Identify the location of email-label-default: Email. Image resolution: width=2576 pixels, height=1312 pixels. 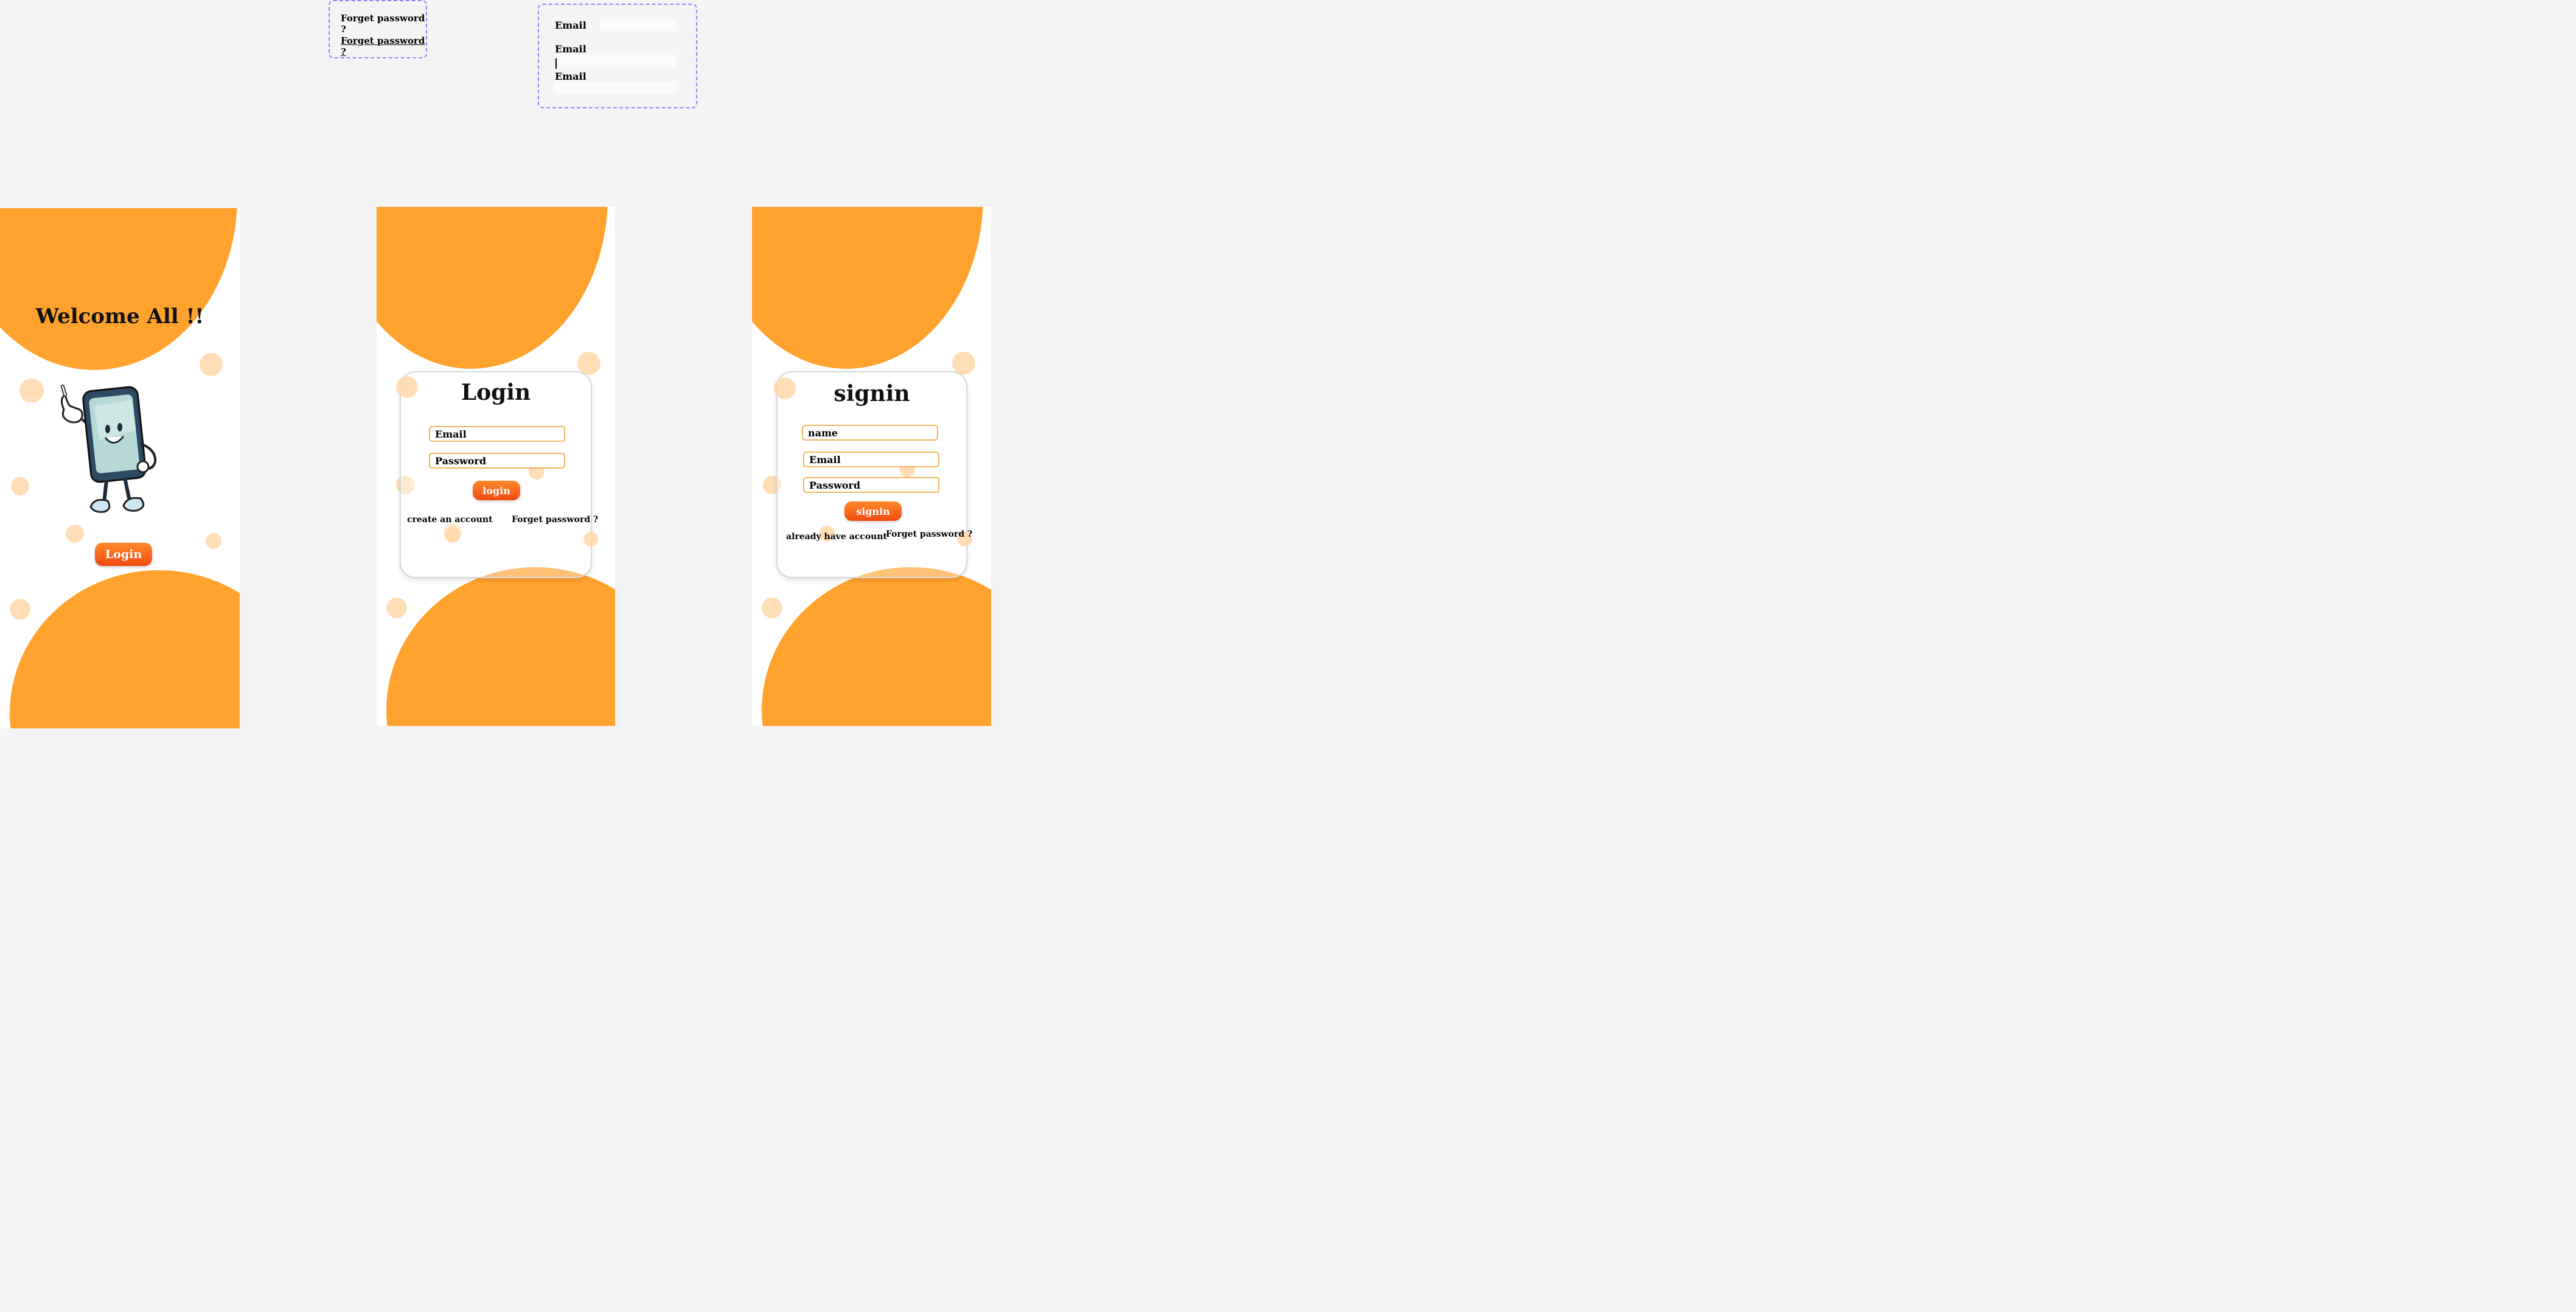
(571, 25).